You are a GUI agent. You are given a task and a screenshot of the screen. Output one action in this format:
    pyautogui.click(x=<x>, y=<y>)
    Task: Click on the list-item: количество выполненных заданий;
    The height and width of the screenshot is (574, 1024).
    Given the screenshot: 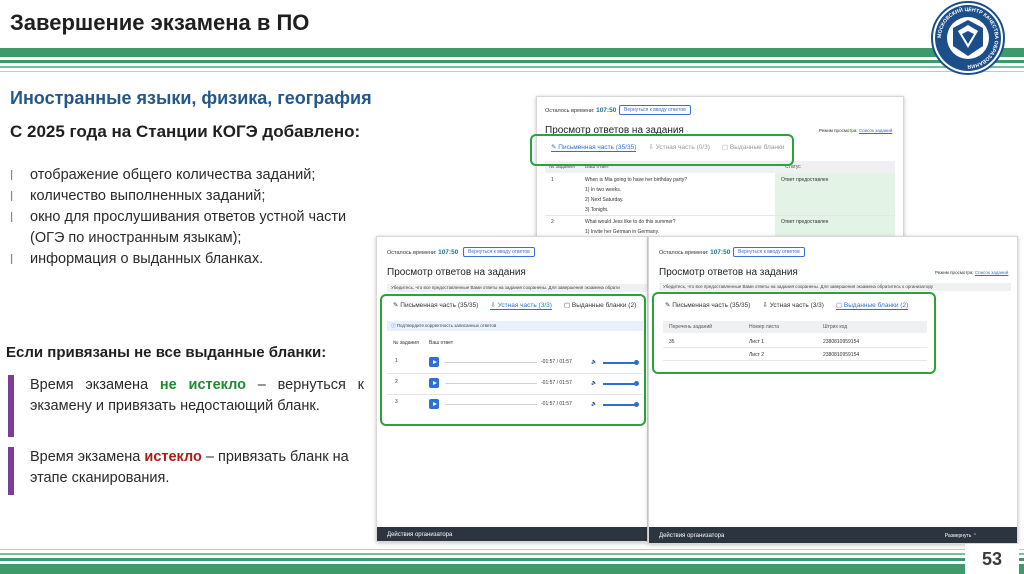 What is the action you would take?
    pyautogui.click(x=210, y=196)
    